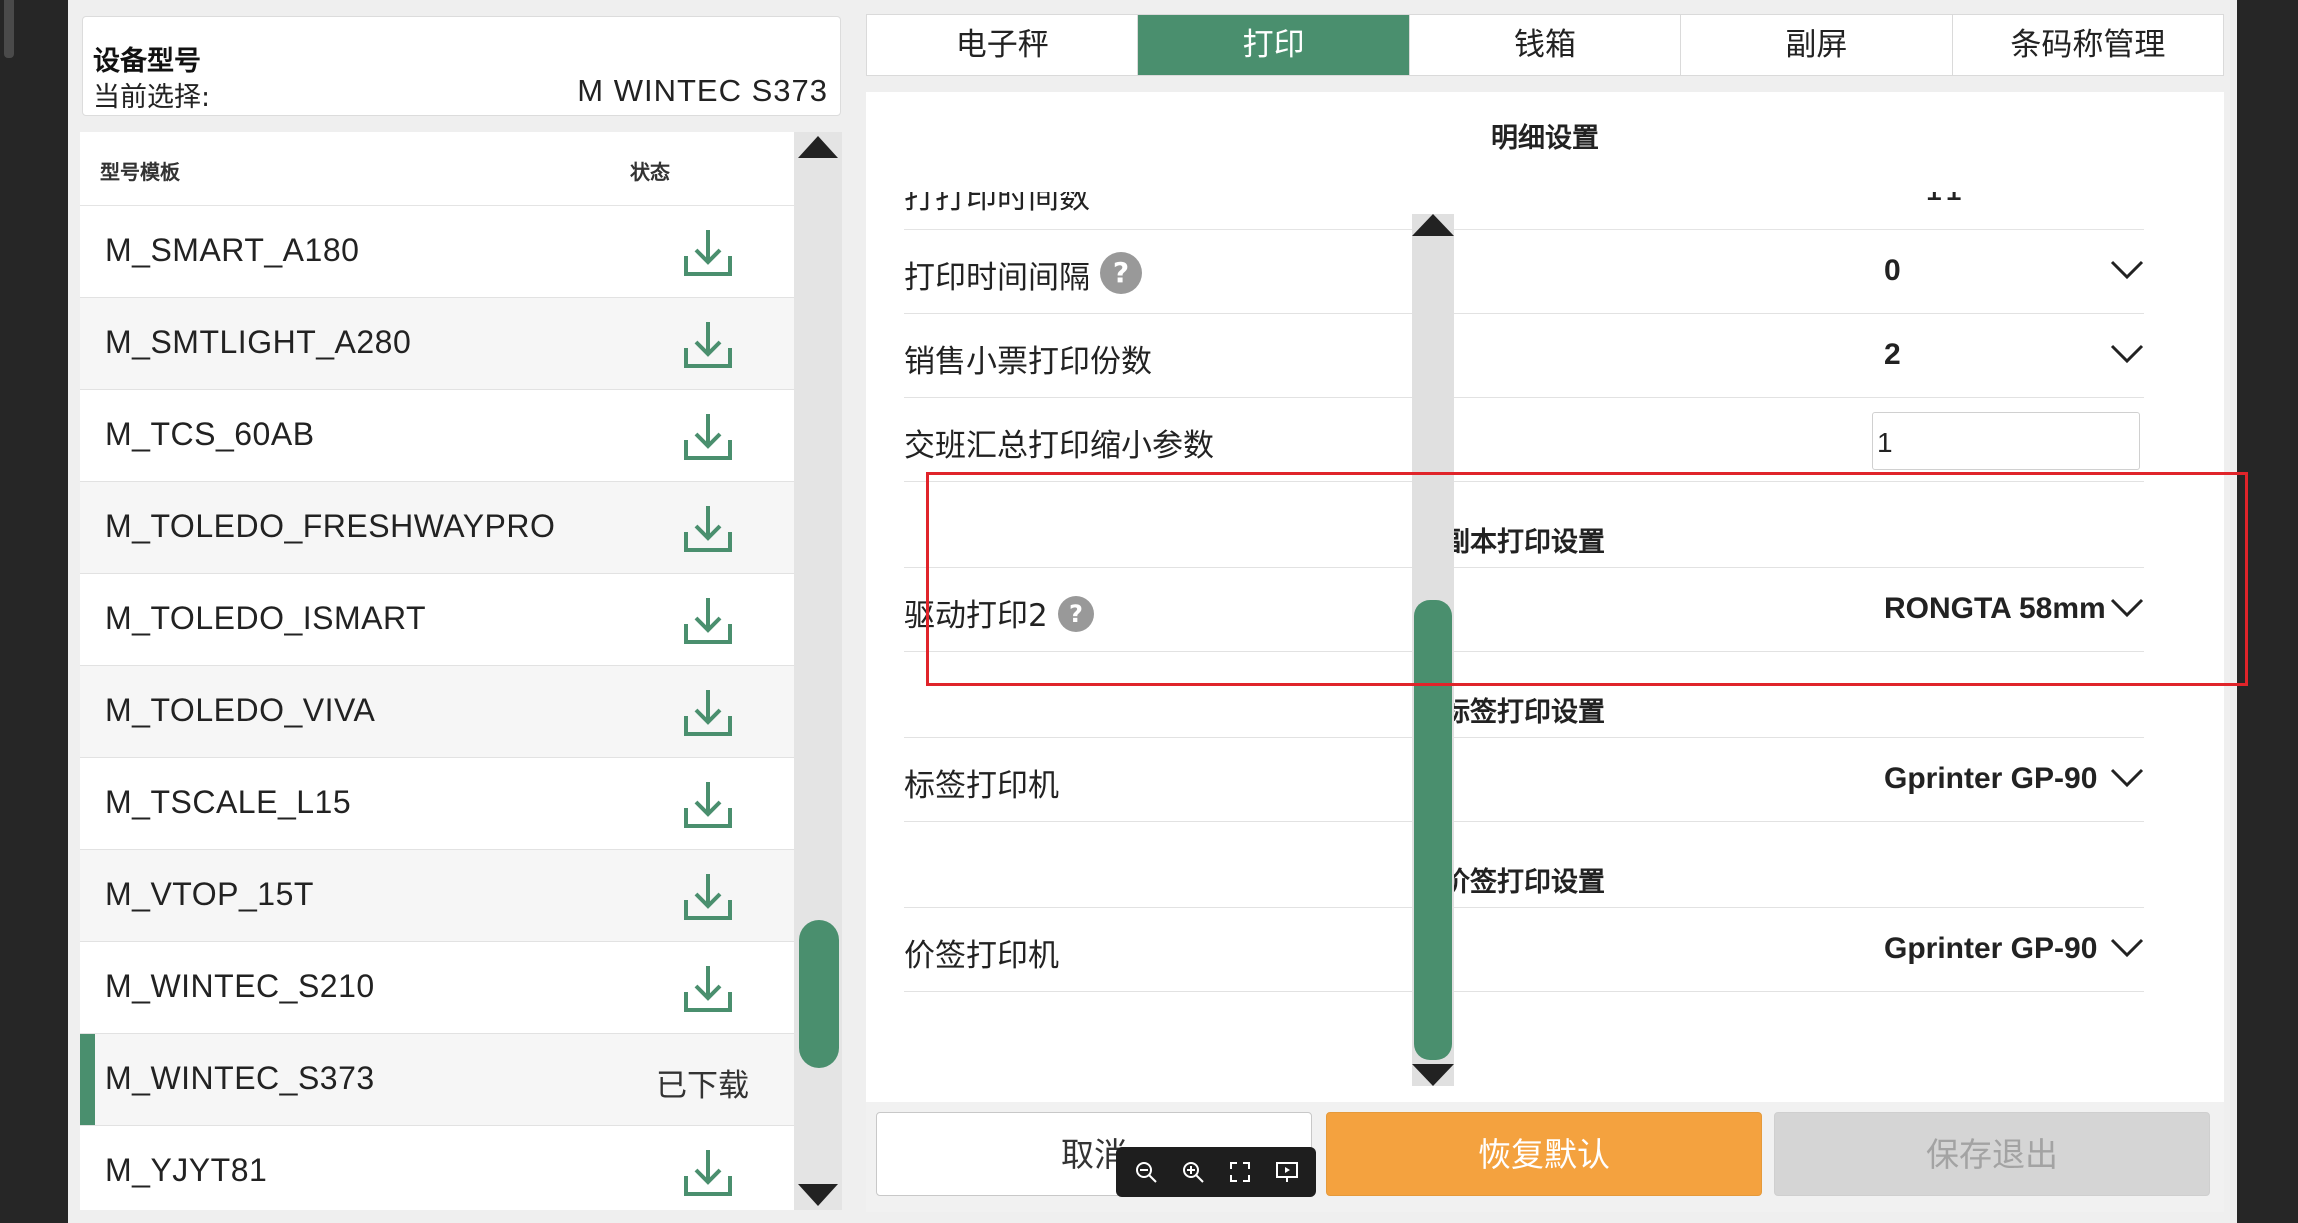 This screenshot has height=1223, width=2298. Describe the element at coordinates (1992, 1154) in the screenshot. I see `save-exit-button: 保存退出` at that location.